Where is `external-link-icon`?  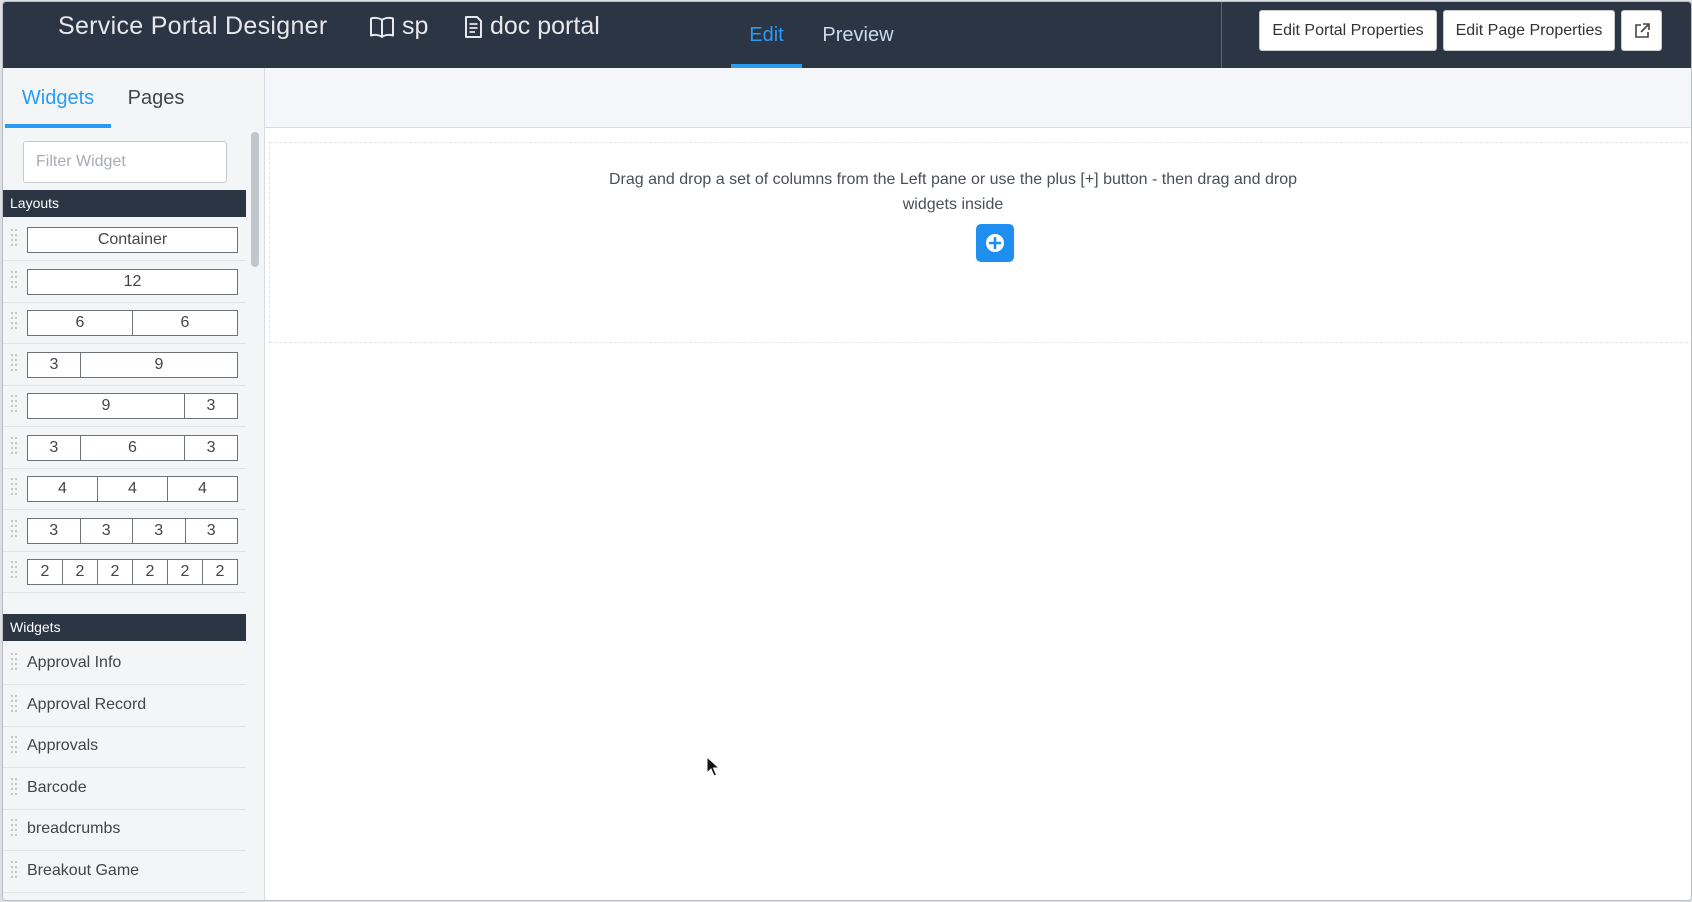
external-link-icon is located at coordinates (1642, 30).